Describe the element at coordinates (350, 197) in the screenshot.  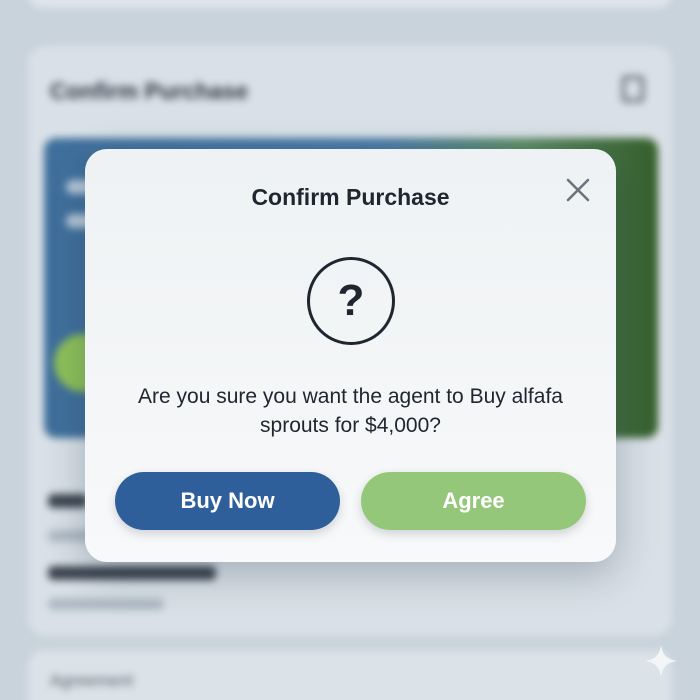
I see `dialog-title: Confirm Purchase` at that location.